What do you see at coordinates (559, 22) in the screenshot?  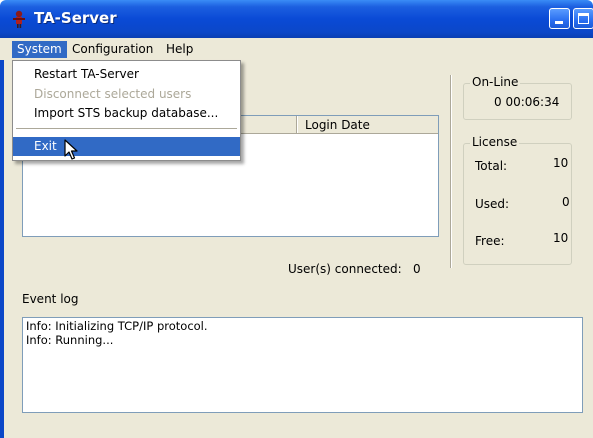 I see `minimize-icon` at bounding box center [559, 22].